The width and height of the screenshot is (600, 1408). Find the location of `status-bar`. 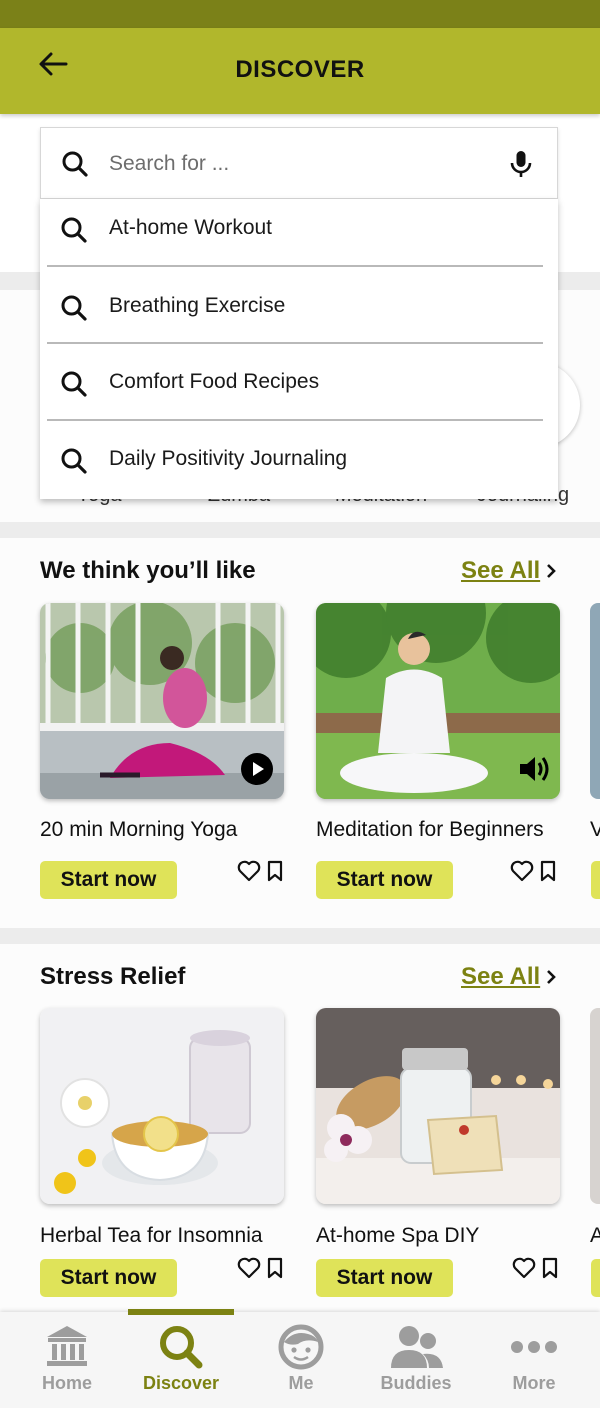

status-bar is located at coordinates (300, 14).